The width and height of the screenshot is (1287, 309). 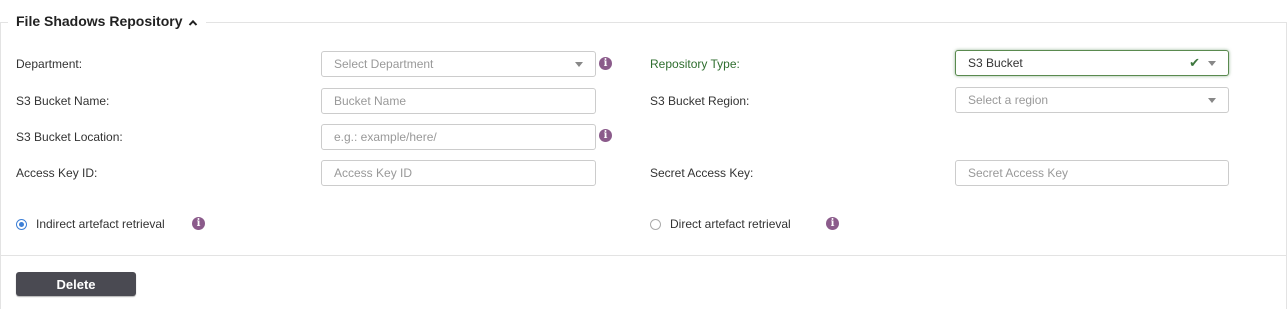 I want to click on bucket-region-select: Select a region, so click(x=1092, y=100).